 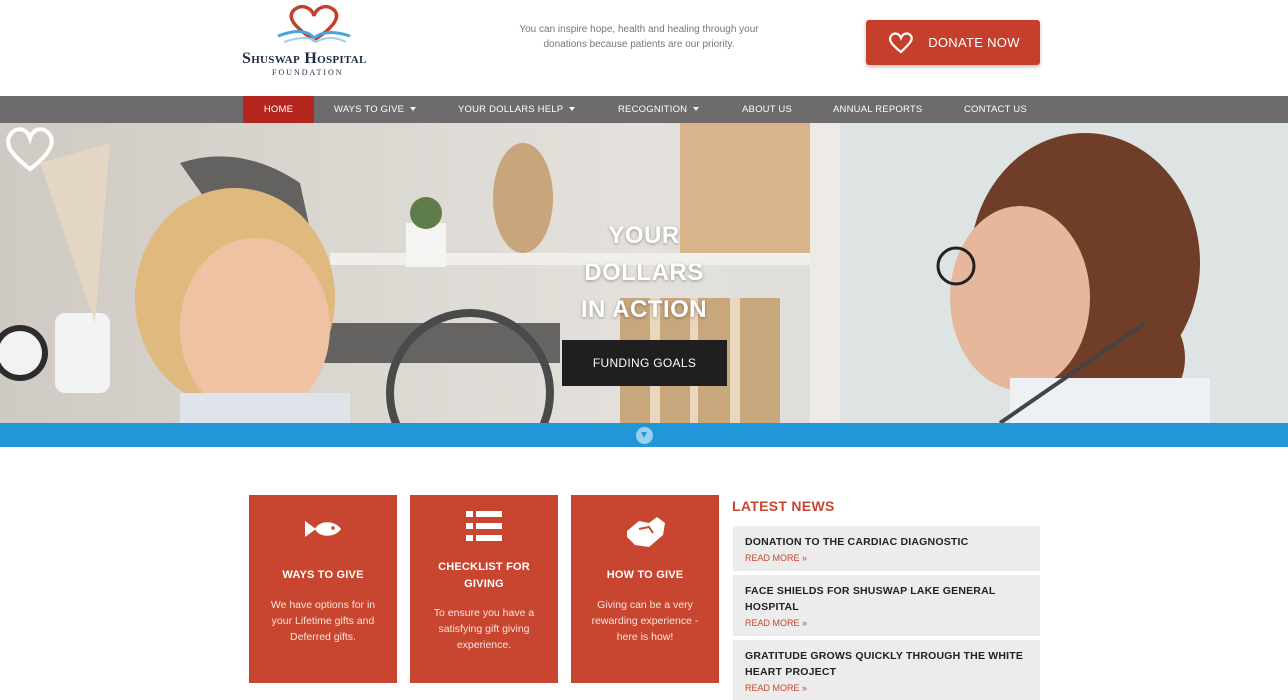 I want to click on heart-icon, so click(x=901, y=42).